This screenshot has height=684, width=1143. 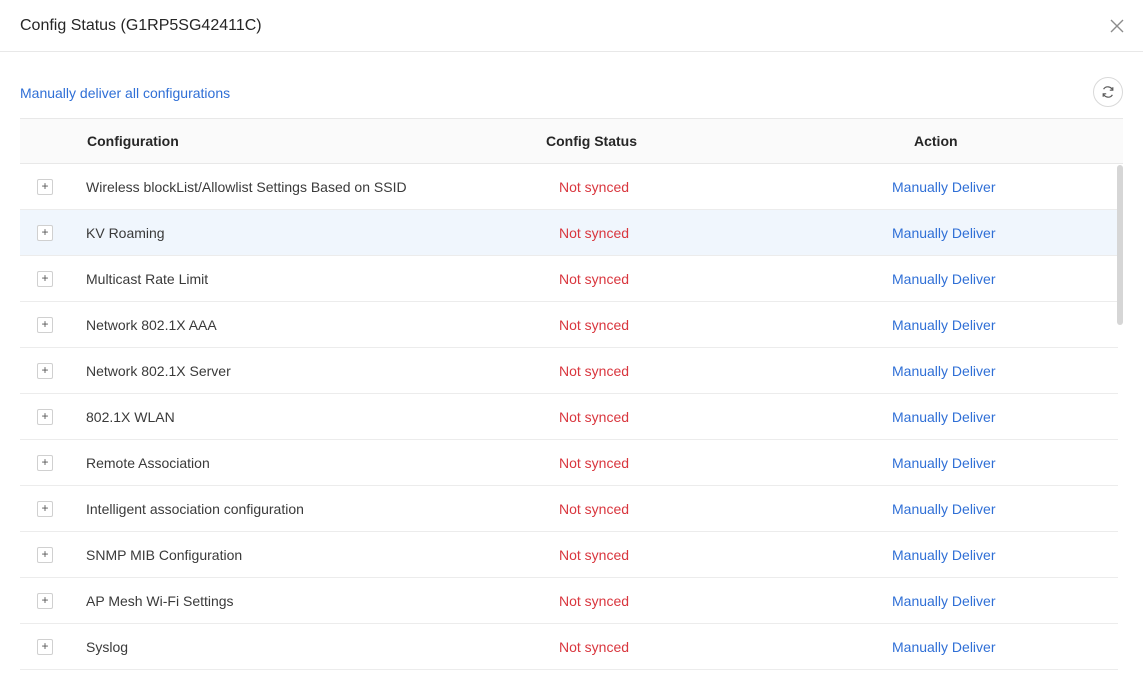 I want to click on configuration-name: AP Mesh Wi-Fi Settings, so click(x=160, y=601).